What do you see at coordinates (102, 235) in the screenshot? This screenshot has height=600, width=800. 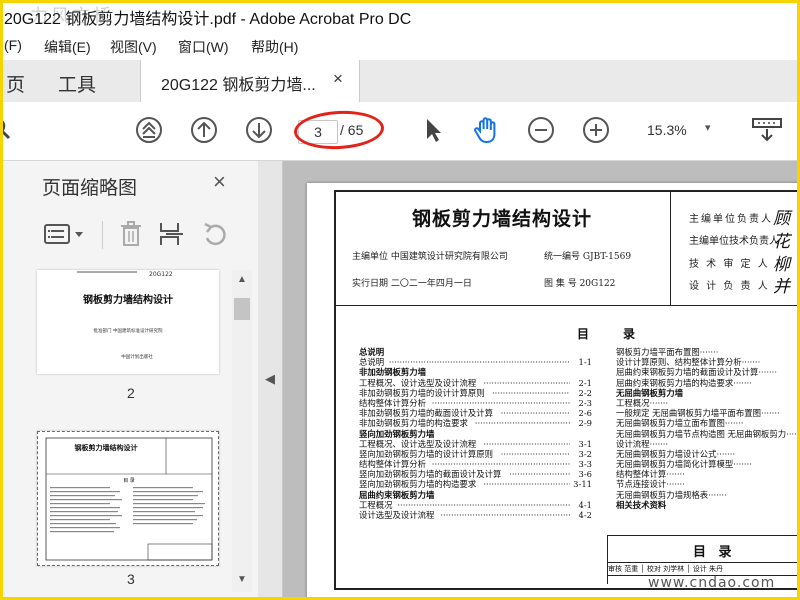 I see `panel-separator` at bounding box center [102, 235].